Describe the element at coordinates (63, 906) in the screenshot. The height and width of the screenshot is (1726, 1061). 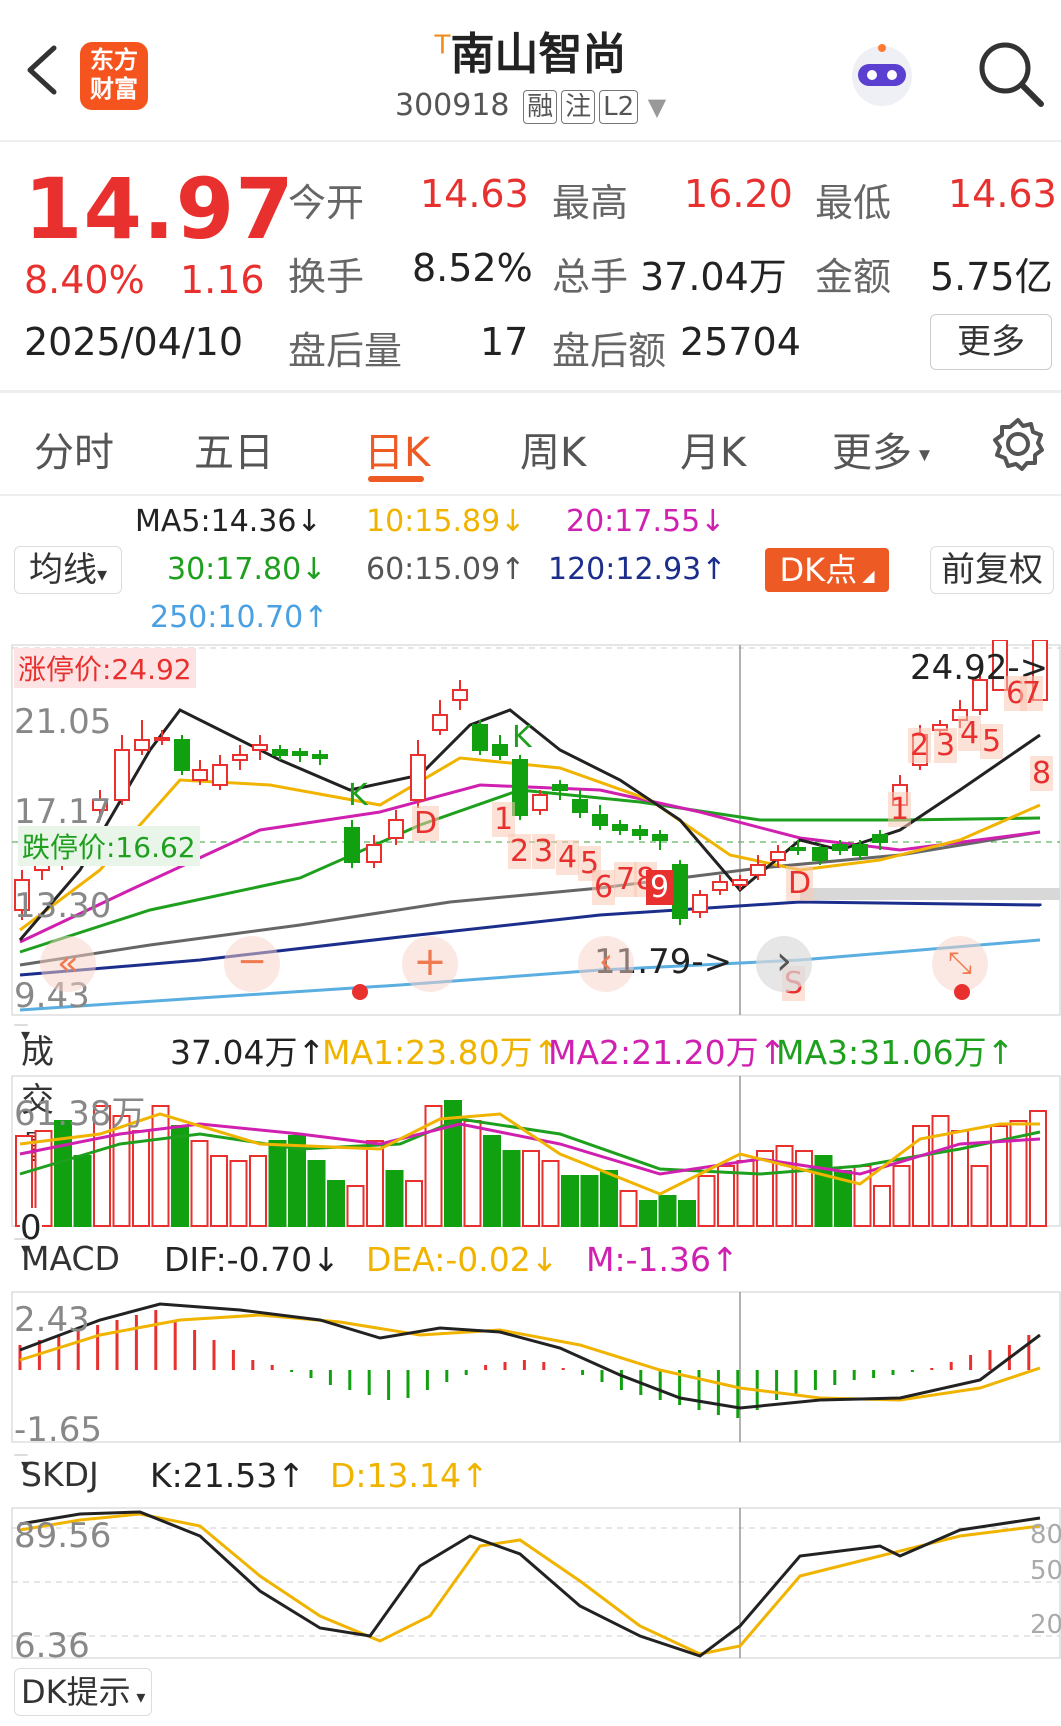
I see `price-axis-label-3: 13.30` at that location.